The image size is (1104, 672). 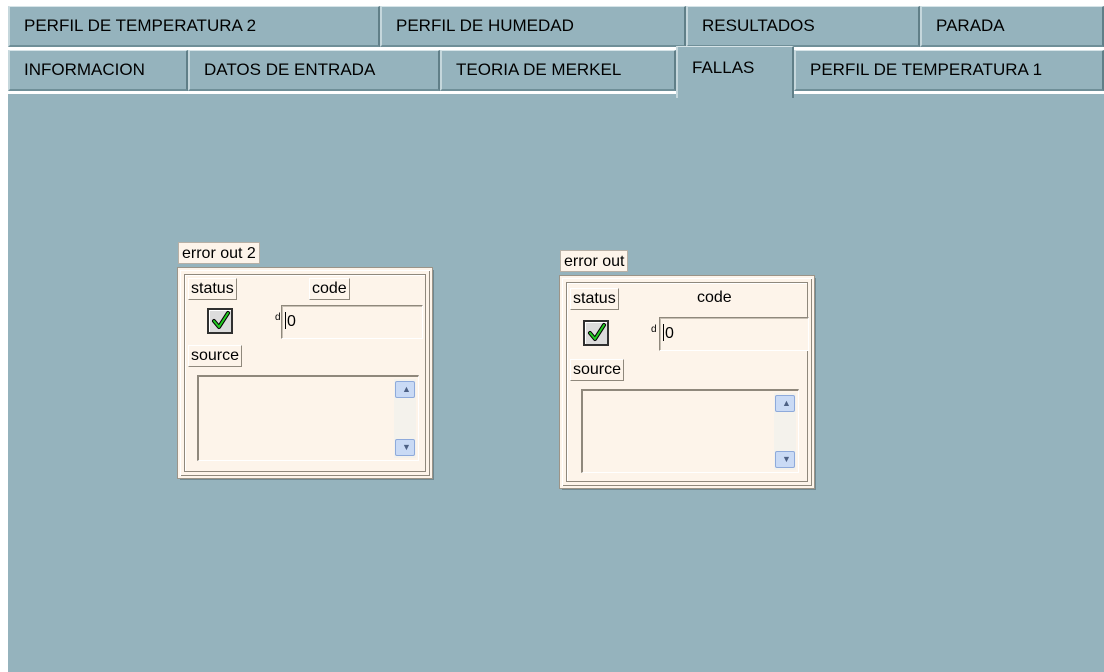 I want to click on tab-resultados: RESULTADOS, so click(x=803, y=26).